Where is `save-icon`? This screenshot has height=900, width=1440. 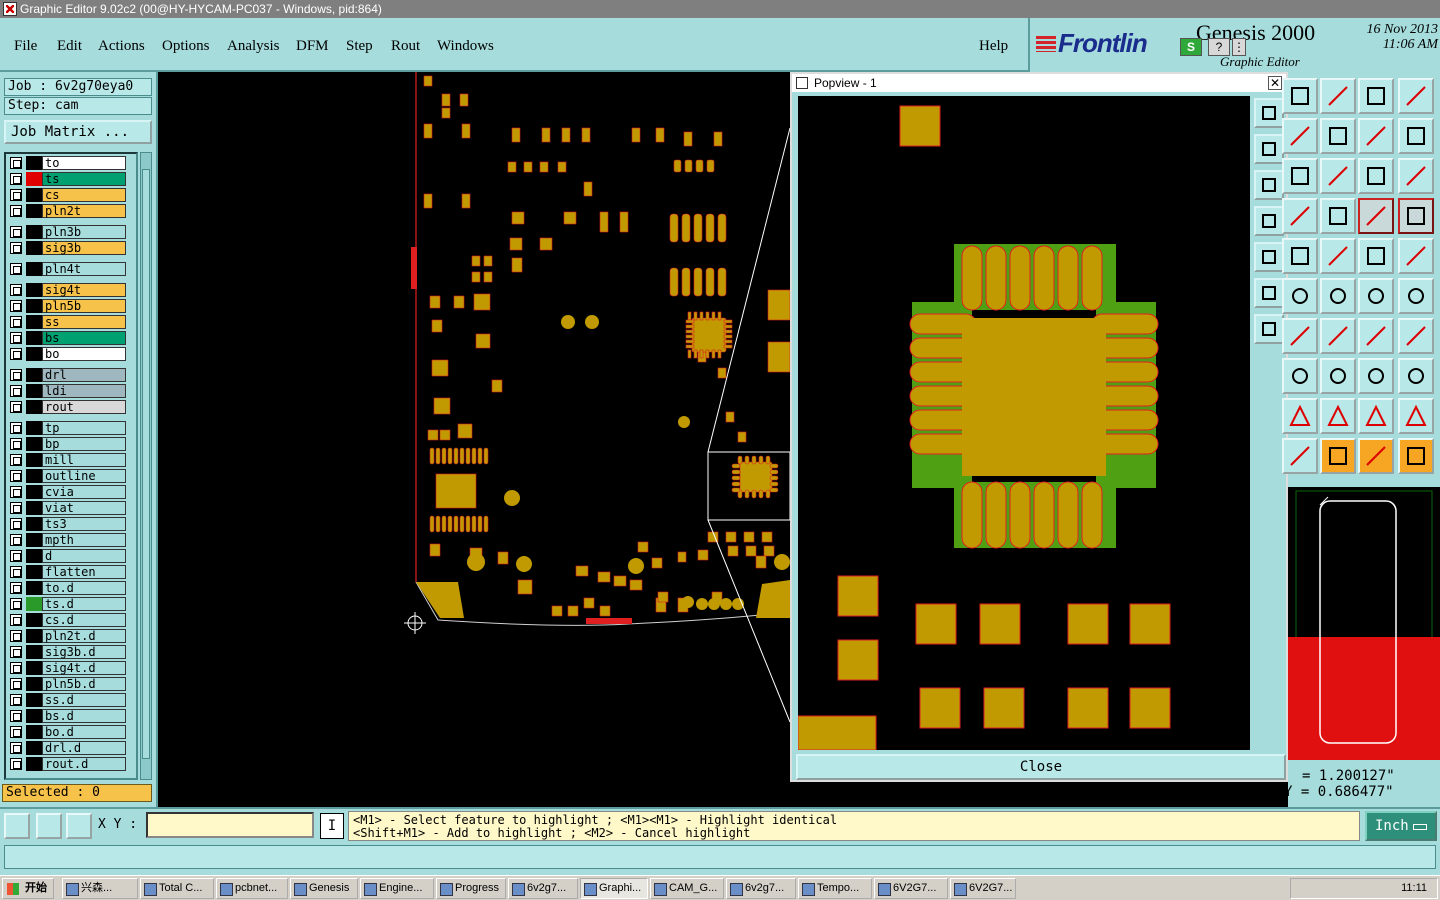 save-icon is located at coordinates (1338, 96).